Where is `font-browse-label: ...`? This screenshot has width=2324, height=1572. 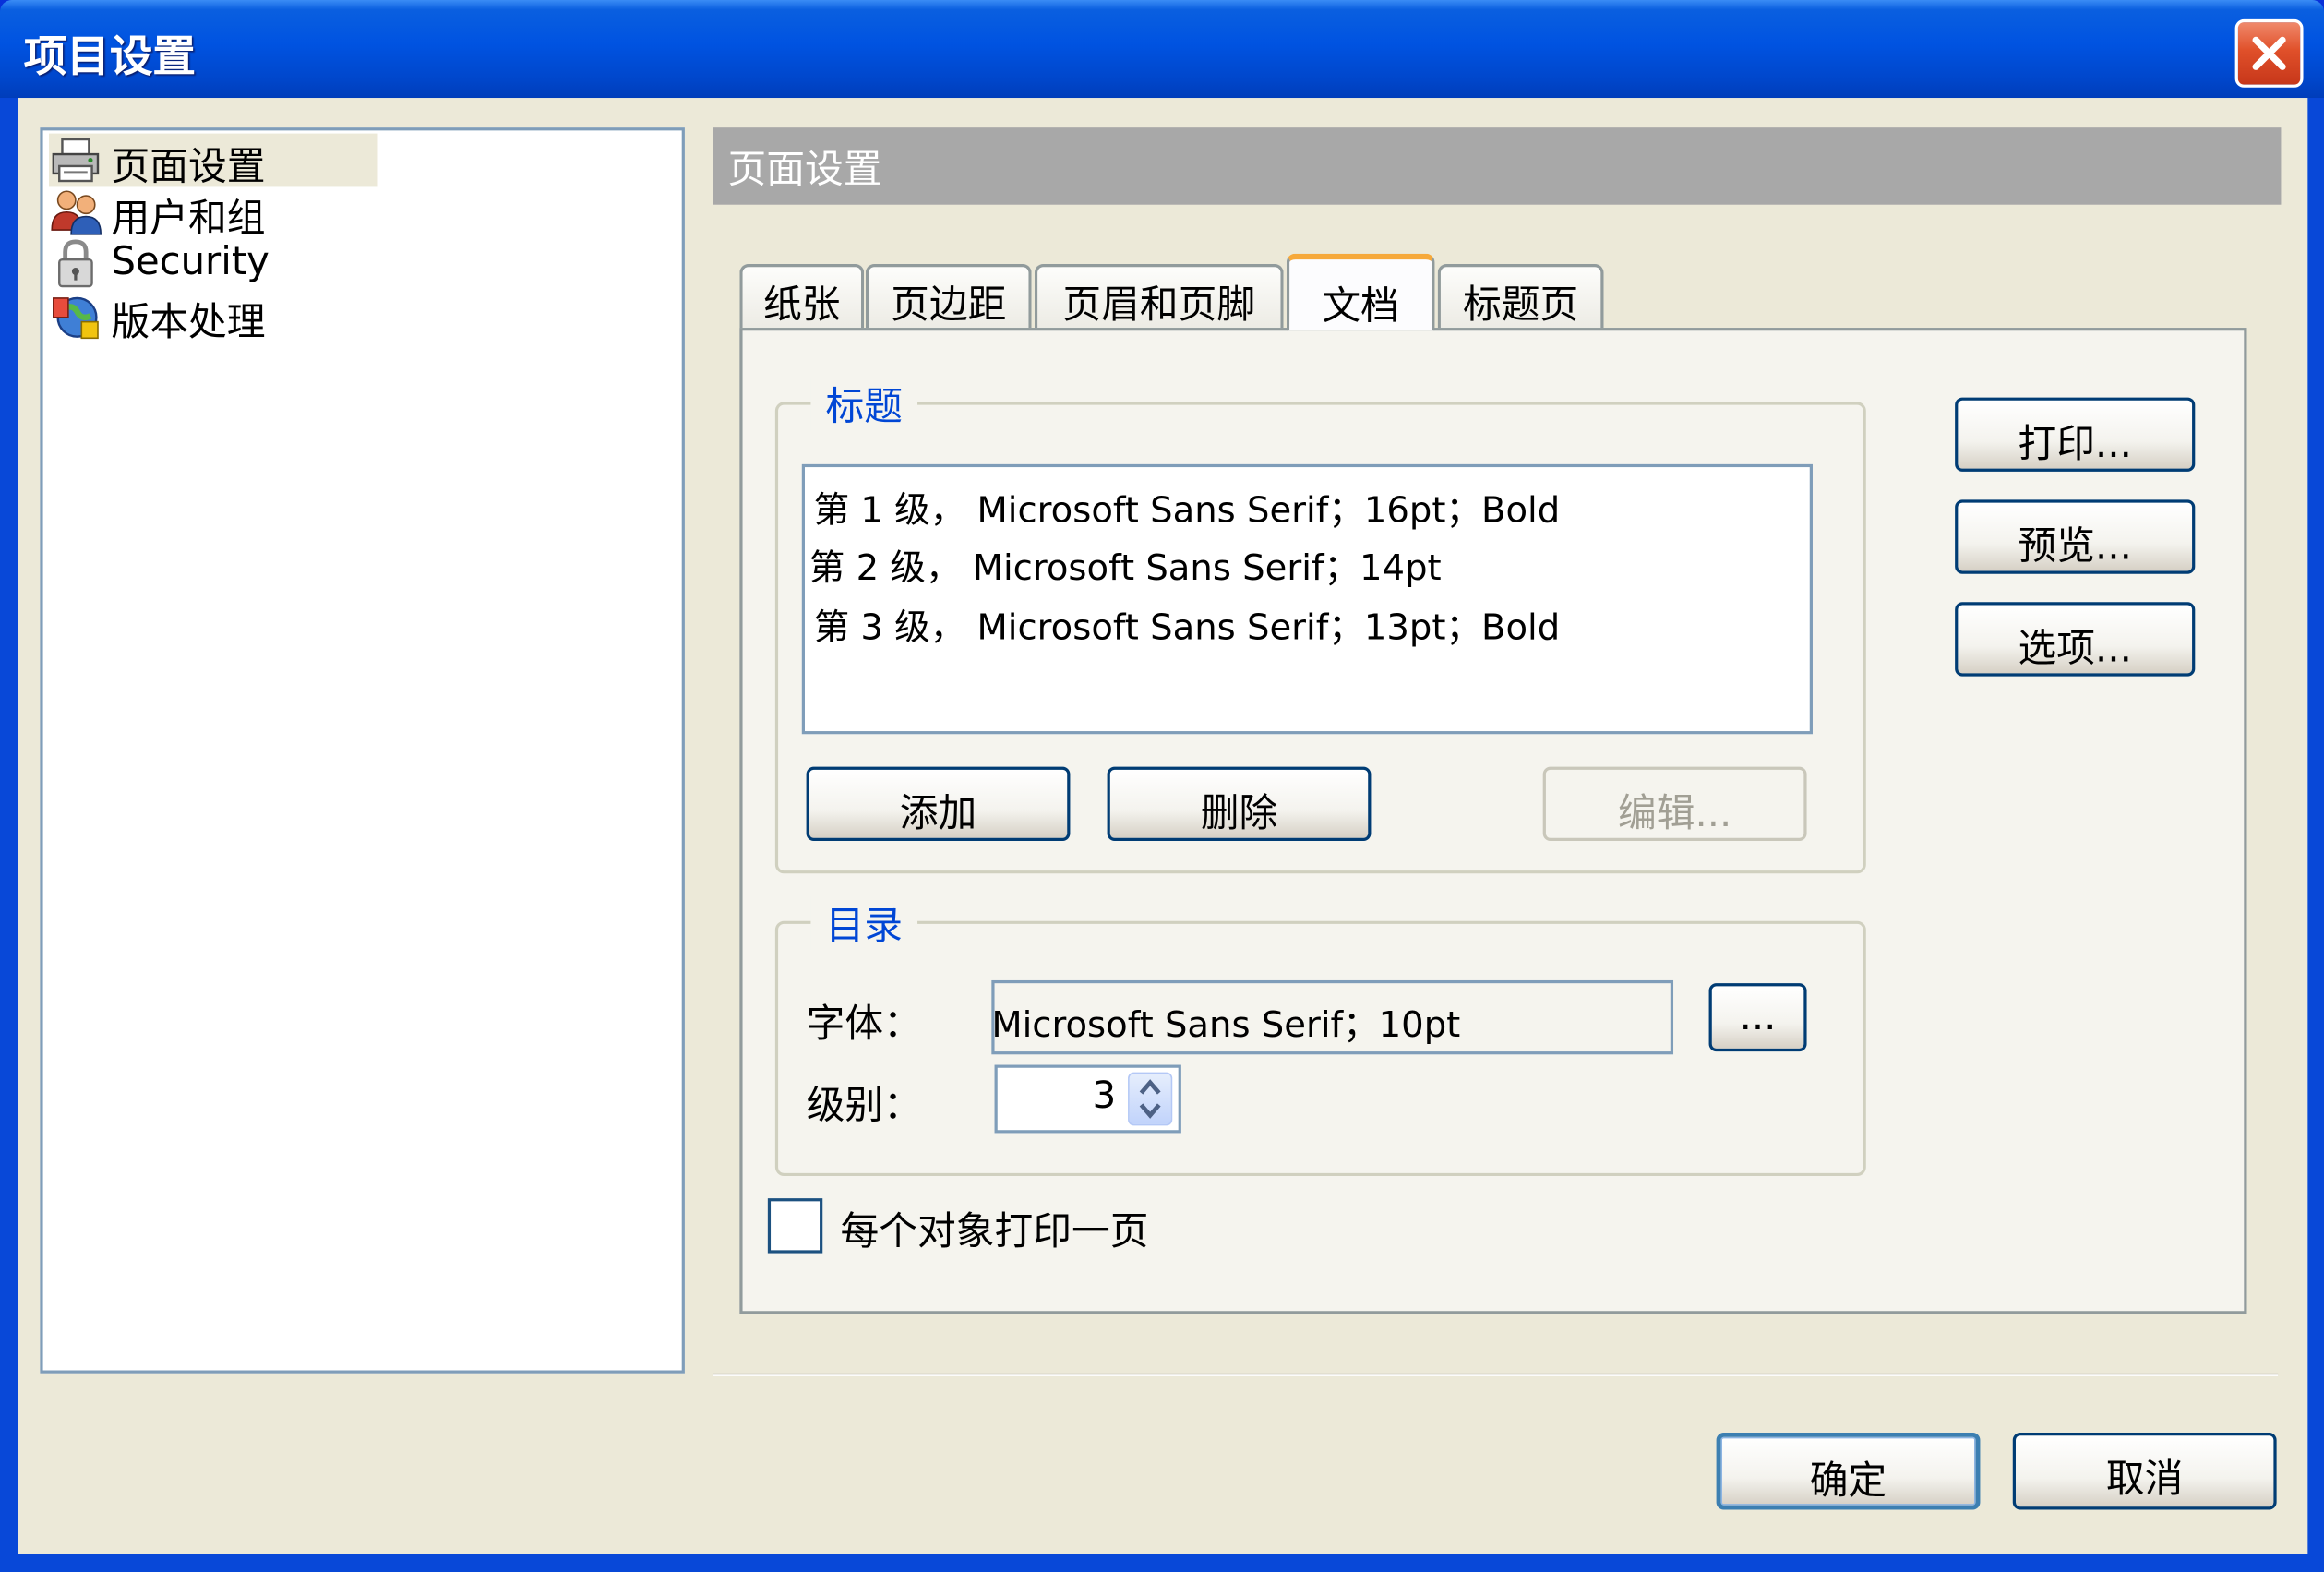
font-browse-label: ... is located at coordinates (1758, 1017).